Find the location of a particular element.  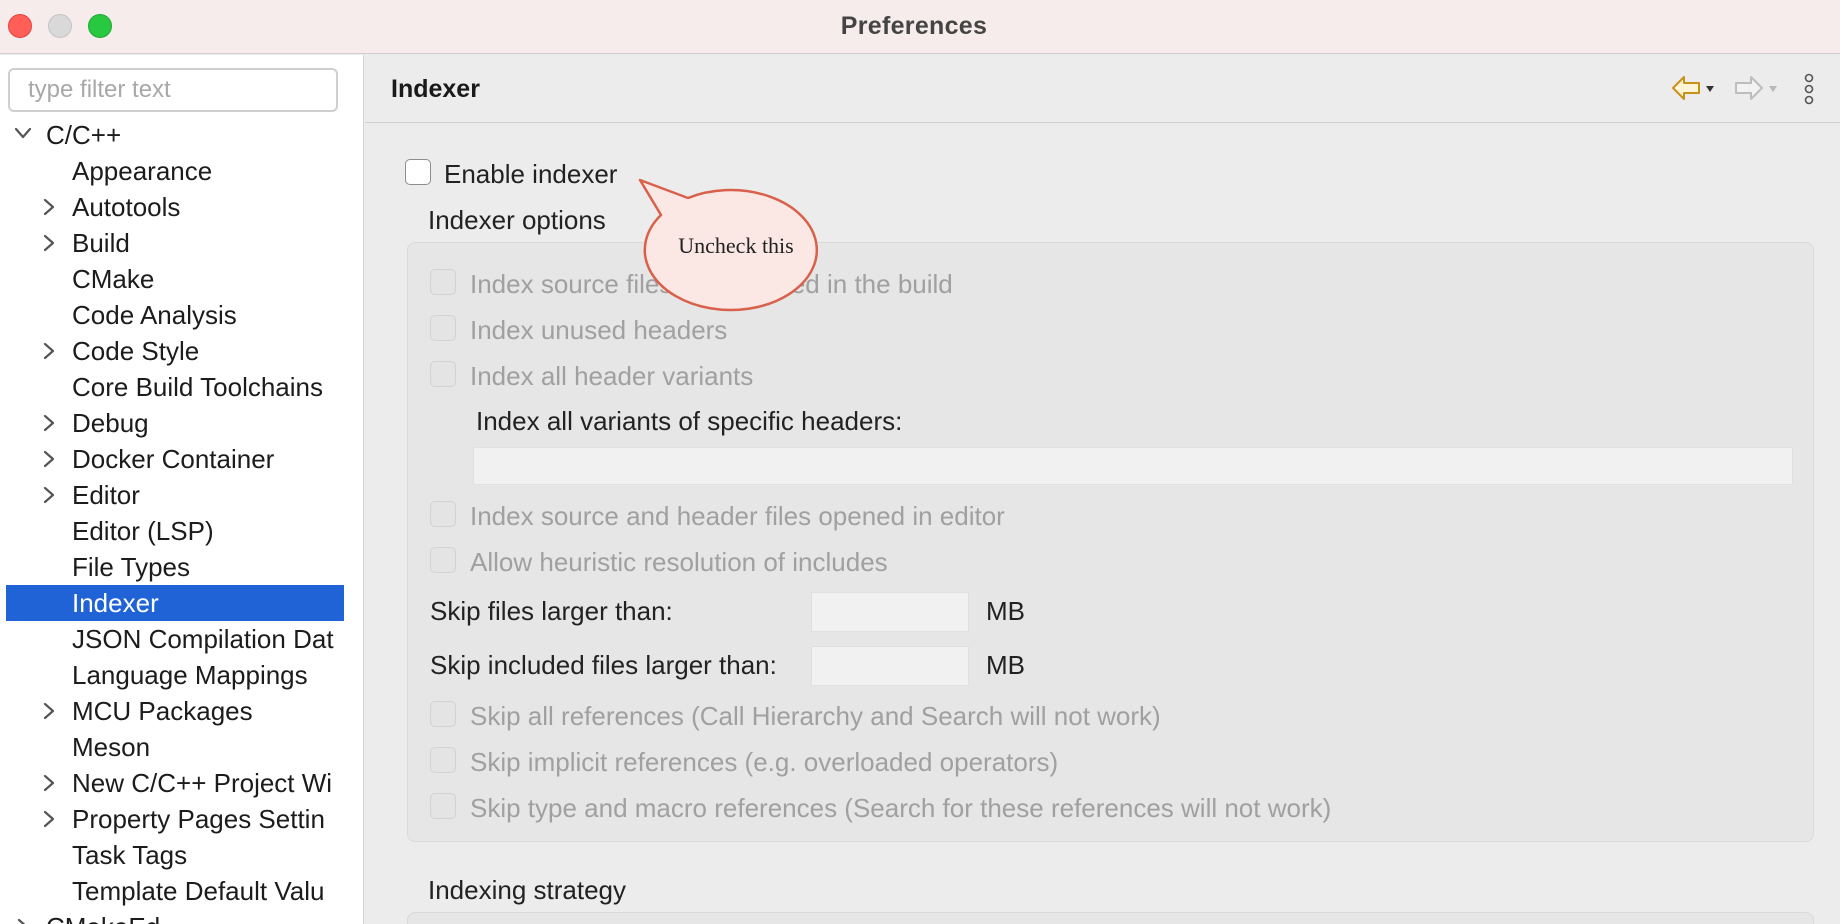

sidebar-item-build: Build is located at coordinates (169, 243).